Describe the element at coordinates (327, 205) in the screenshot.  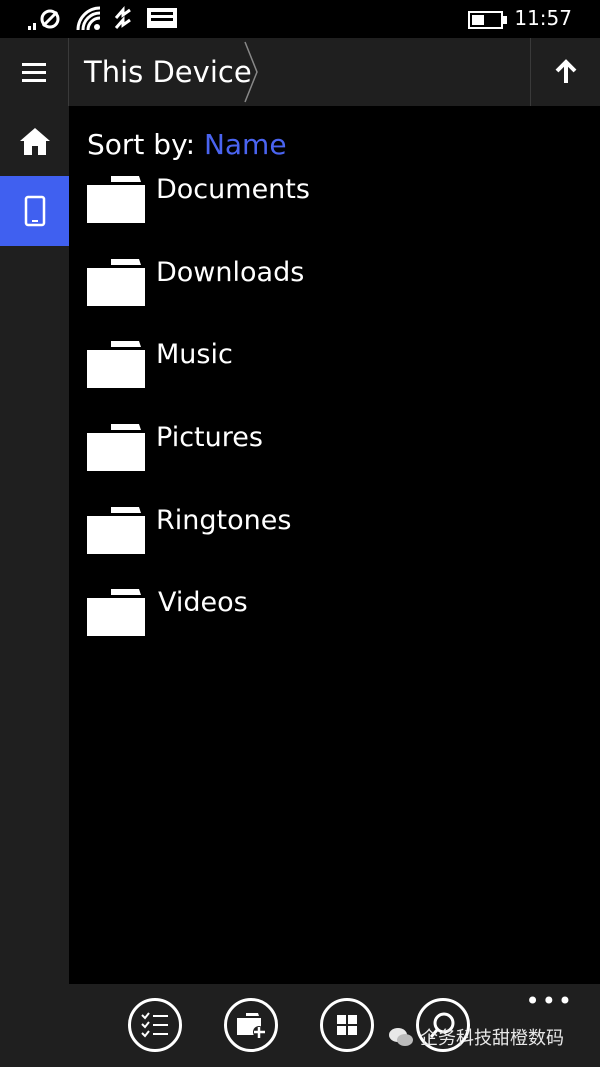
I see `folder-item: Documents` at that location.